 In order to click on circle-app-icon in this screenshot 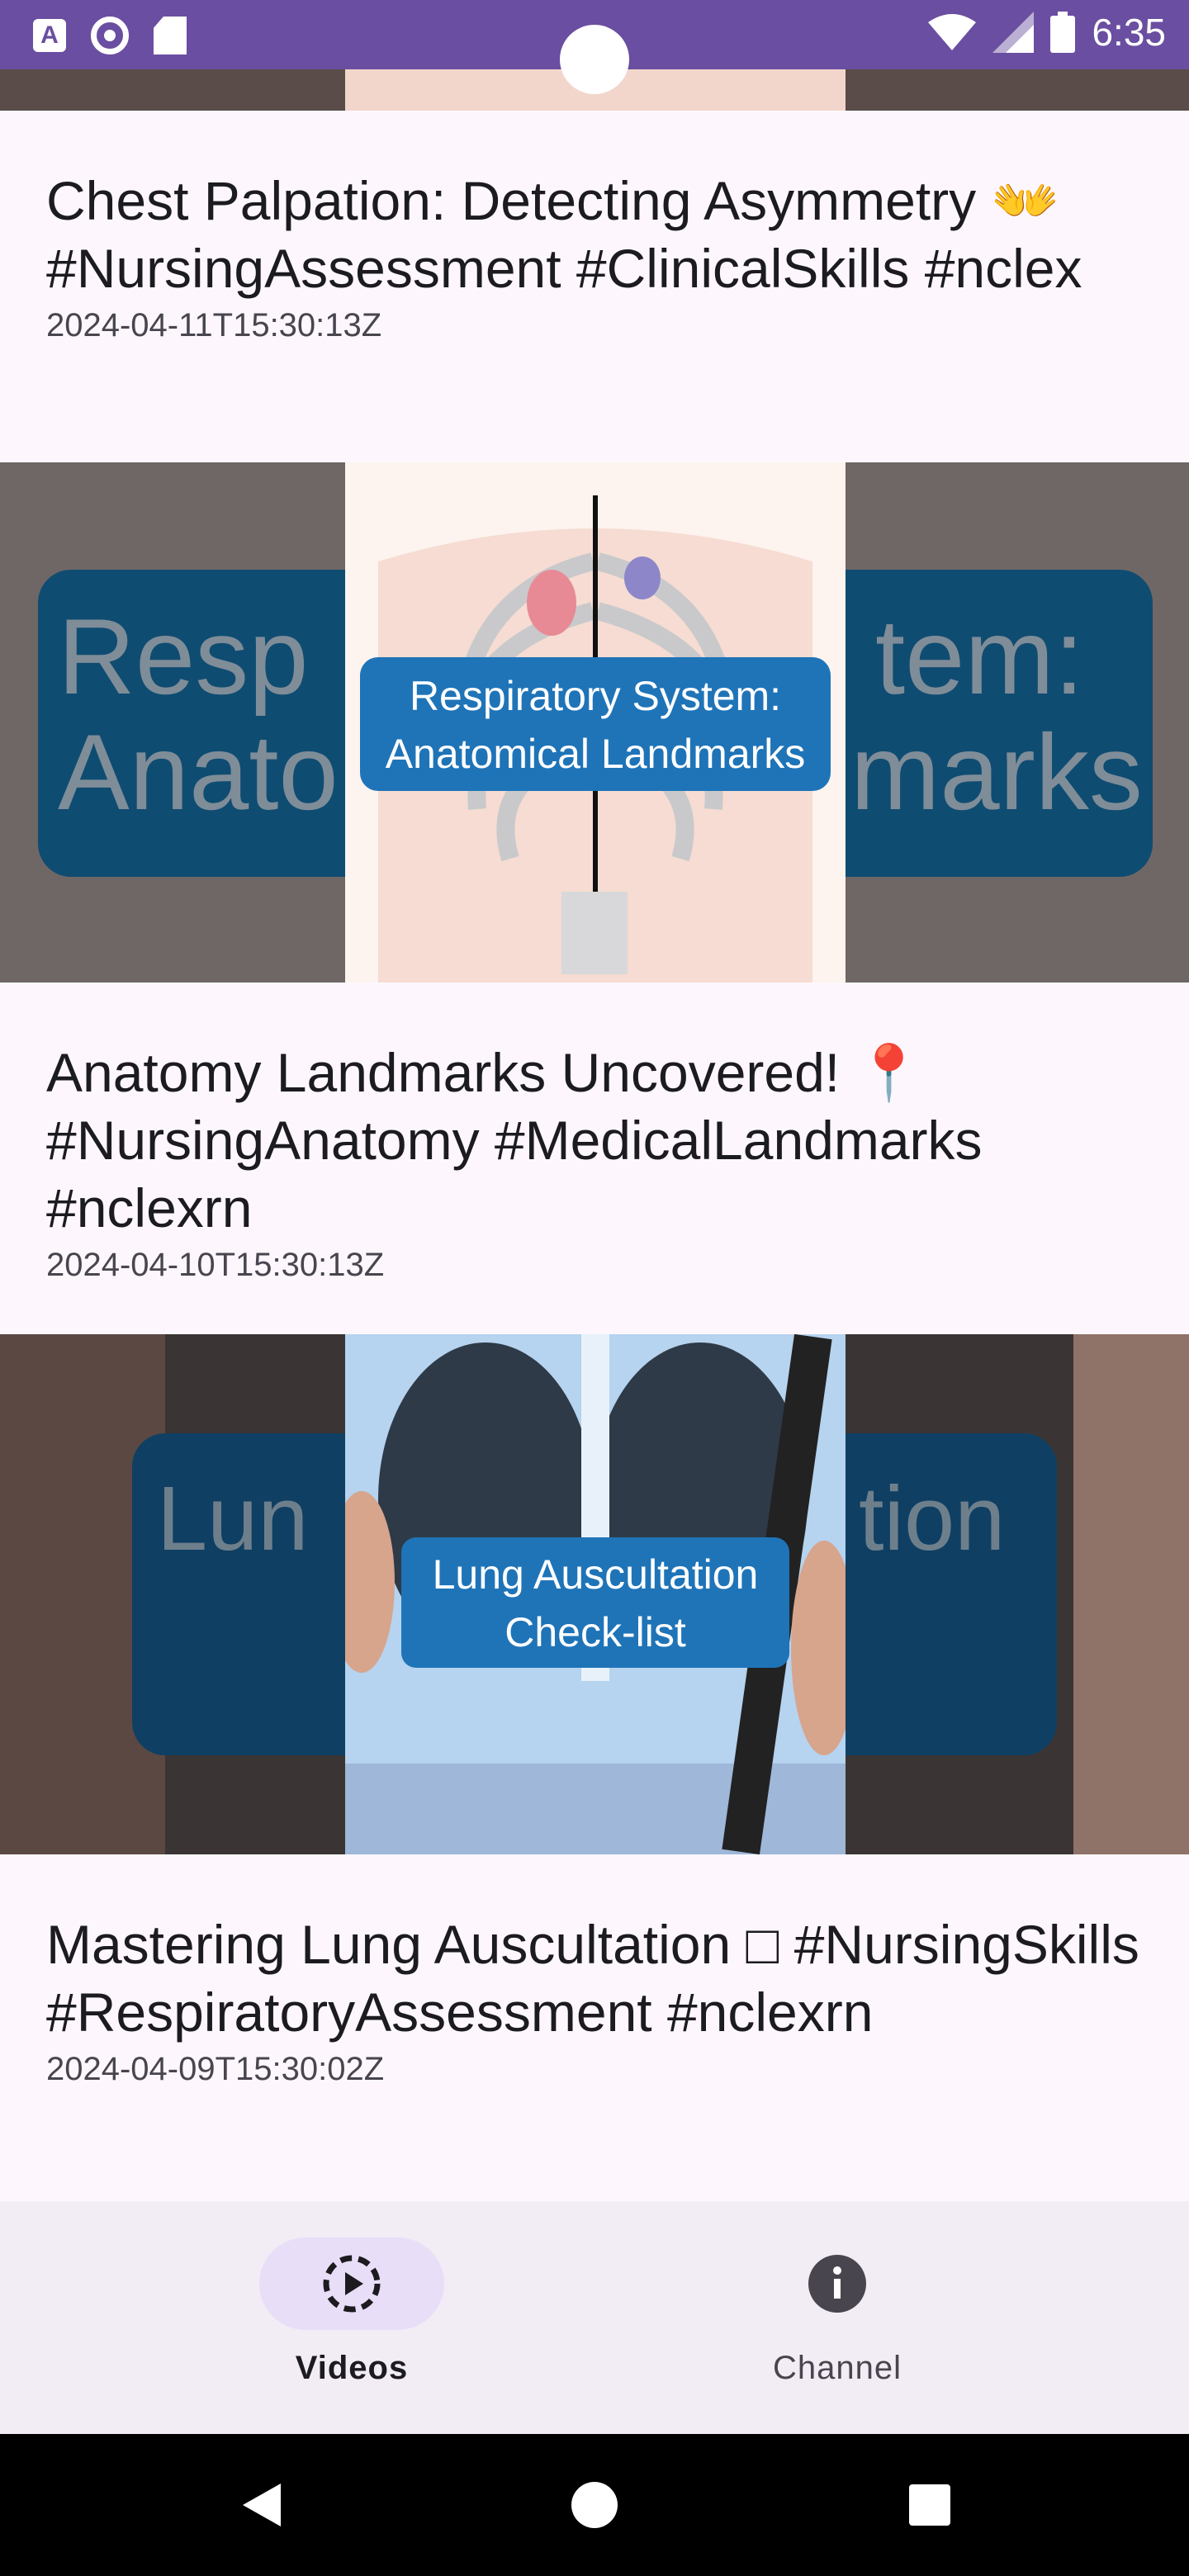, I will do `click(110, 35)`.